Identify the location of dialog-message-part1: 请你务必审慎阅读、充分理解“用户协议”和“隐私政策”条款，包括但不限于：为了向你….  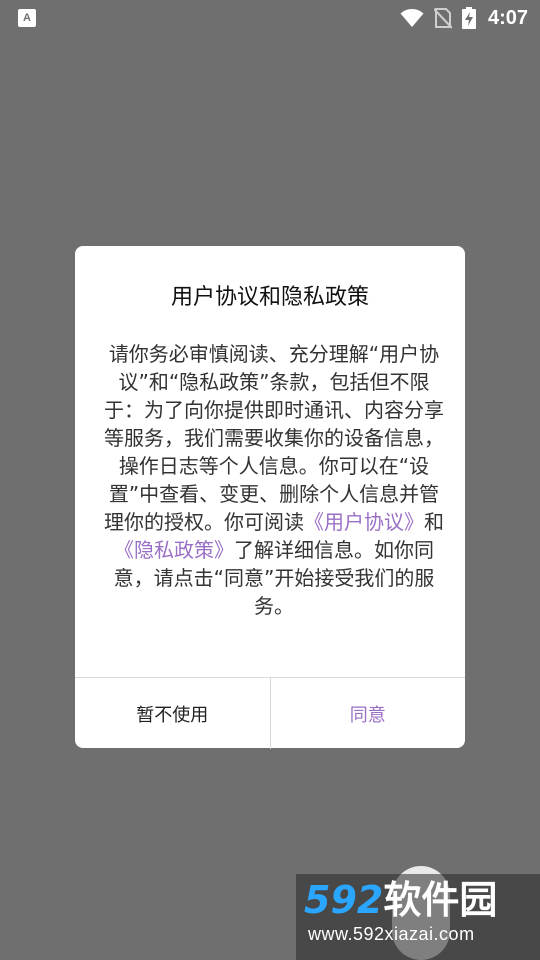
(274, 438).